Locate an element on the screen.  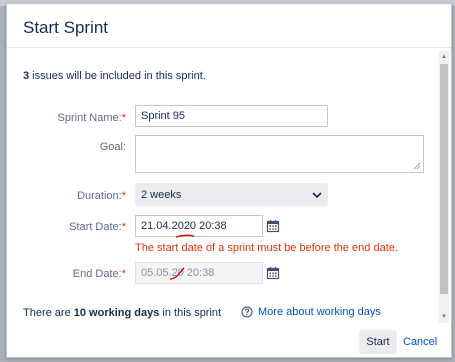
working-days-text: There are 10 working days in this sprint is located at coordinates (122, 313).